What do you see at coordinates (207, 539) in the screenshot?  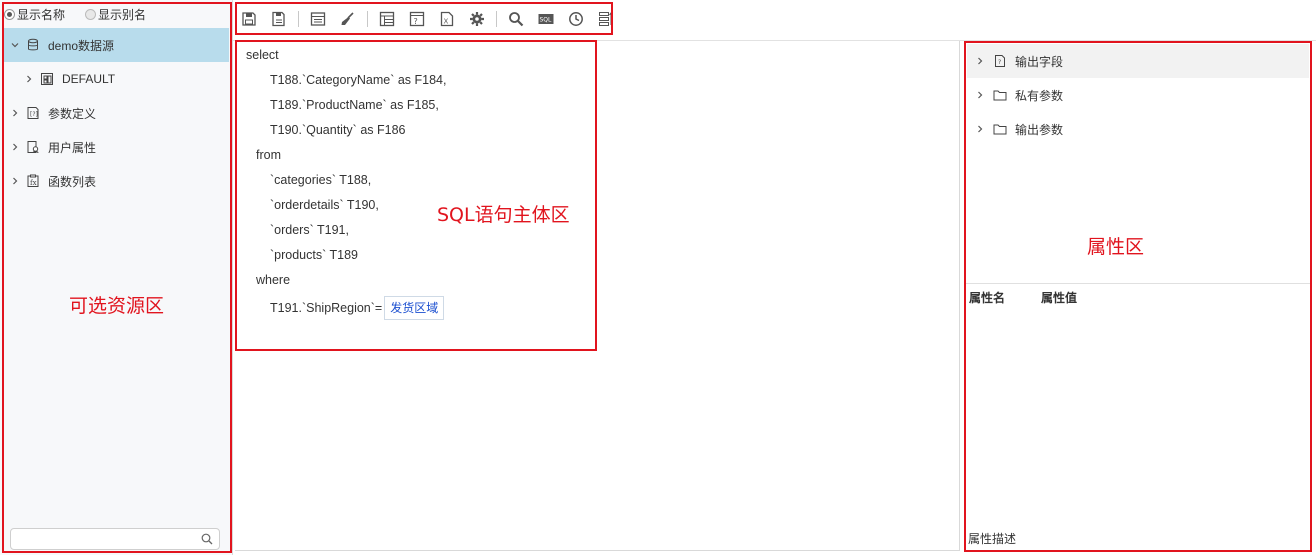 I see `search-icon` at bounding box center [207, 539].